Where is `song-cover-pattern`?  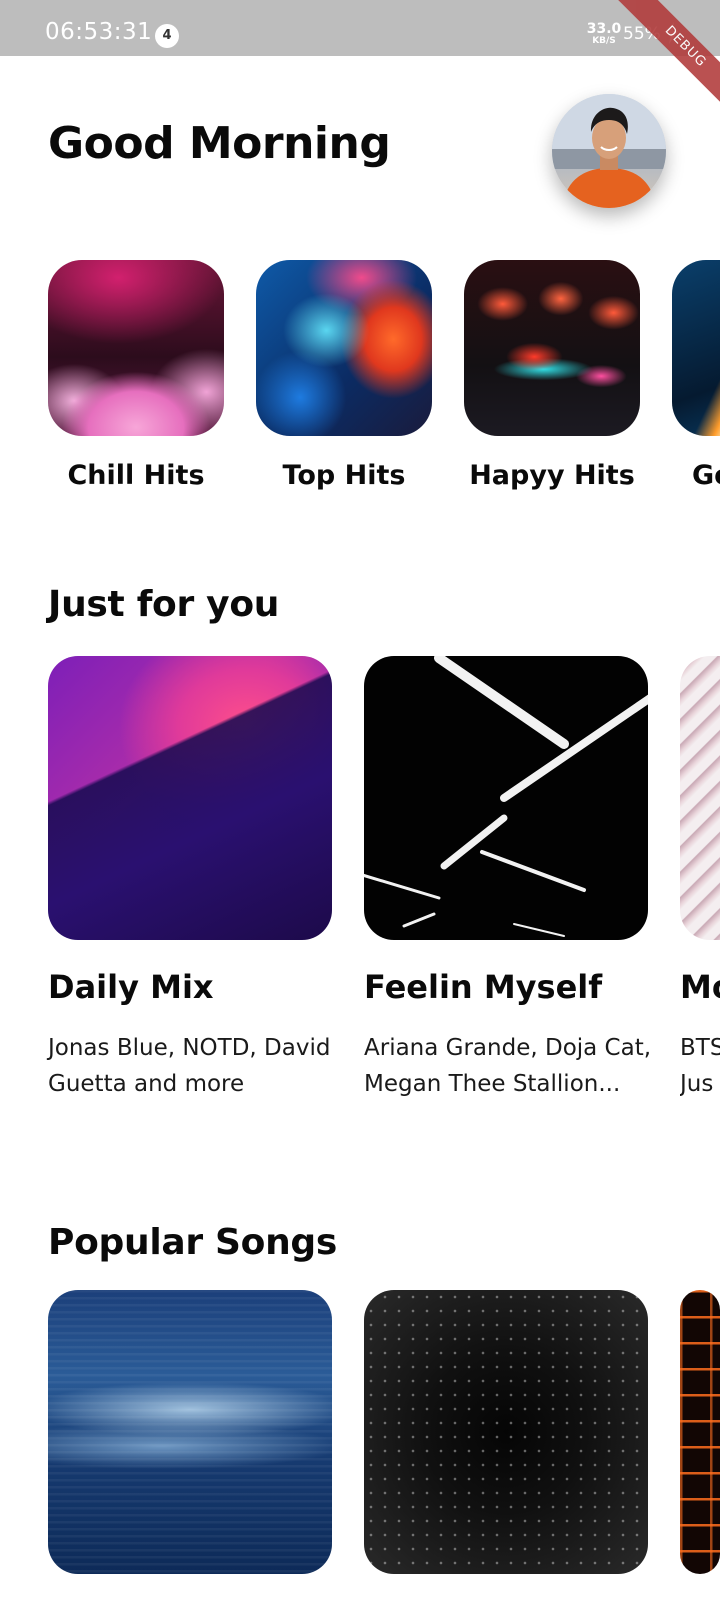 song-cover-pattern is located at coordinates (506, 1432).